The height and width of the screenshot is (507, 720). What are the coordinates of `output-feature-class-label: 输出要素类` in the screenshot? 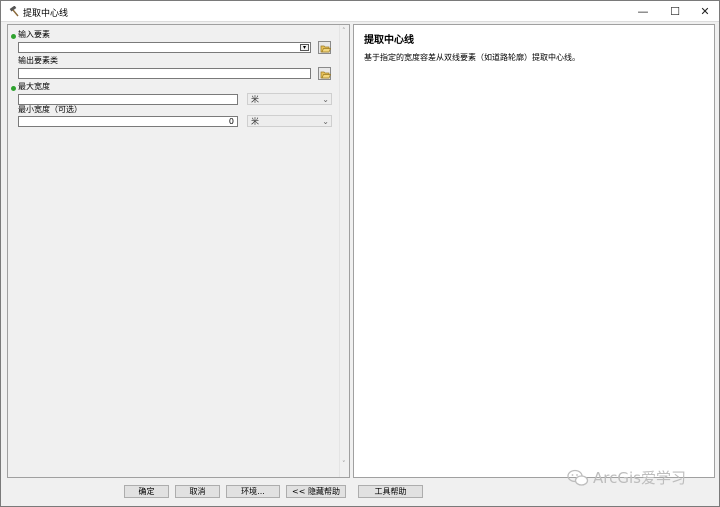 It's located at (38, 60).